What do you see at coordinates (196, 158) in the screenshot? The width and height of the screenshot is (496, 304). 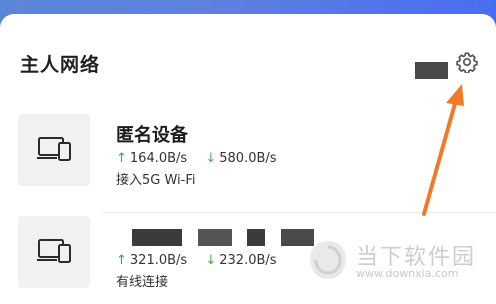 I see `speed-row: ↑ 164.0B/s ↓ 580.0B/s` at bounding box center [196, 158].